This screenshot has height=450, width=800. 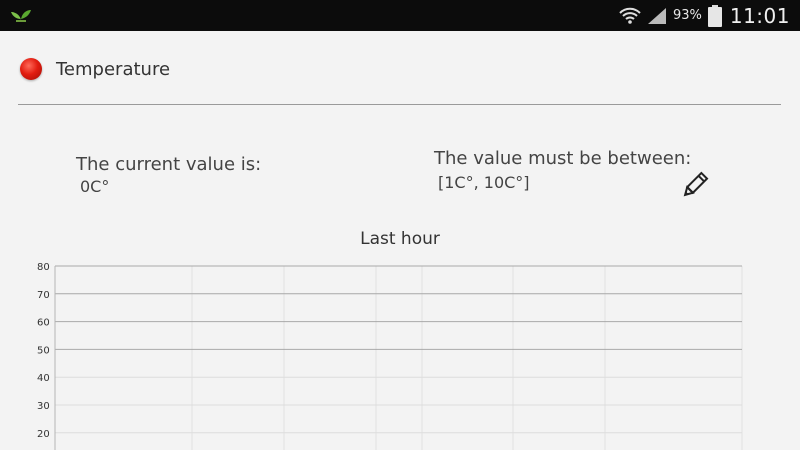 What do you see at coordinates (43, 434) in the screenshot?
I see `y-tick-label: 20` at bounding box center [43, 434].